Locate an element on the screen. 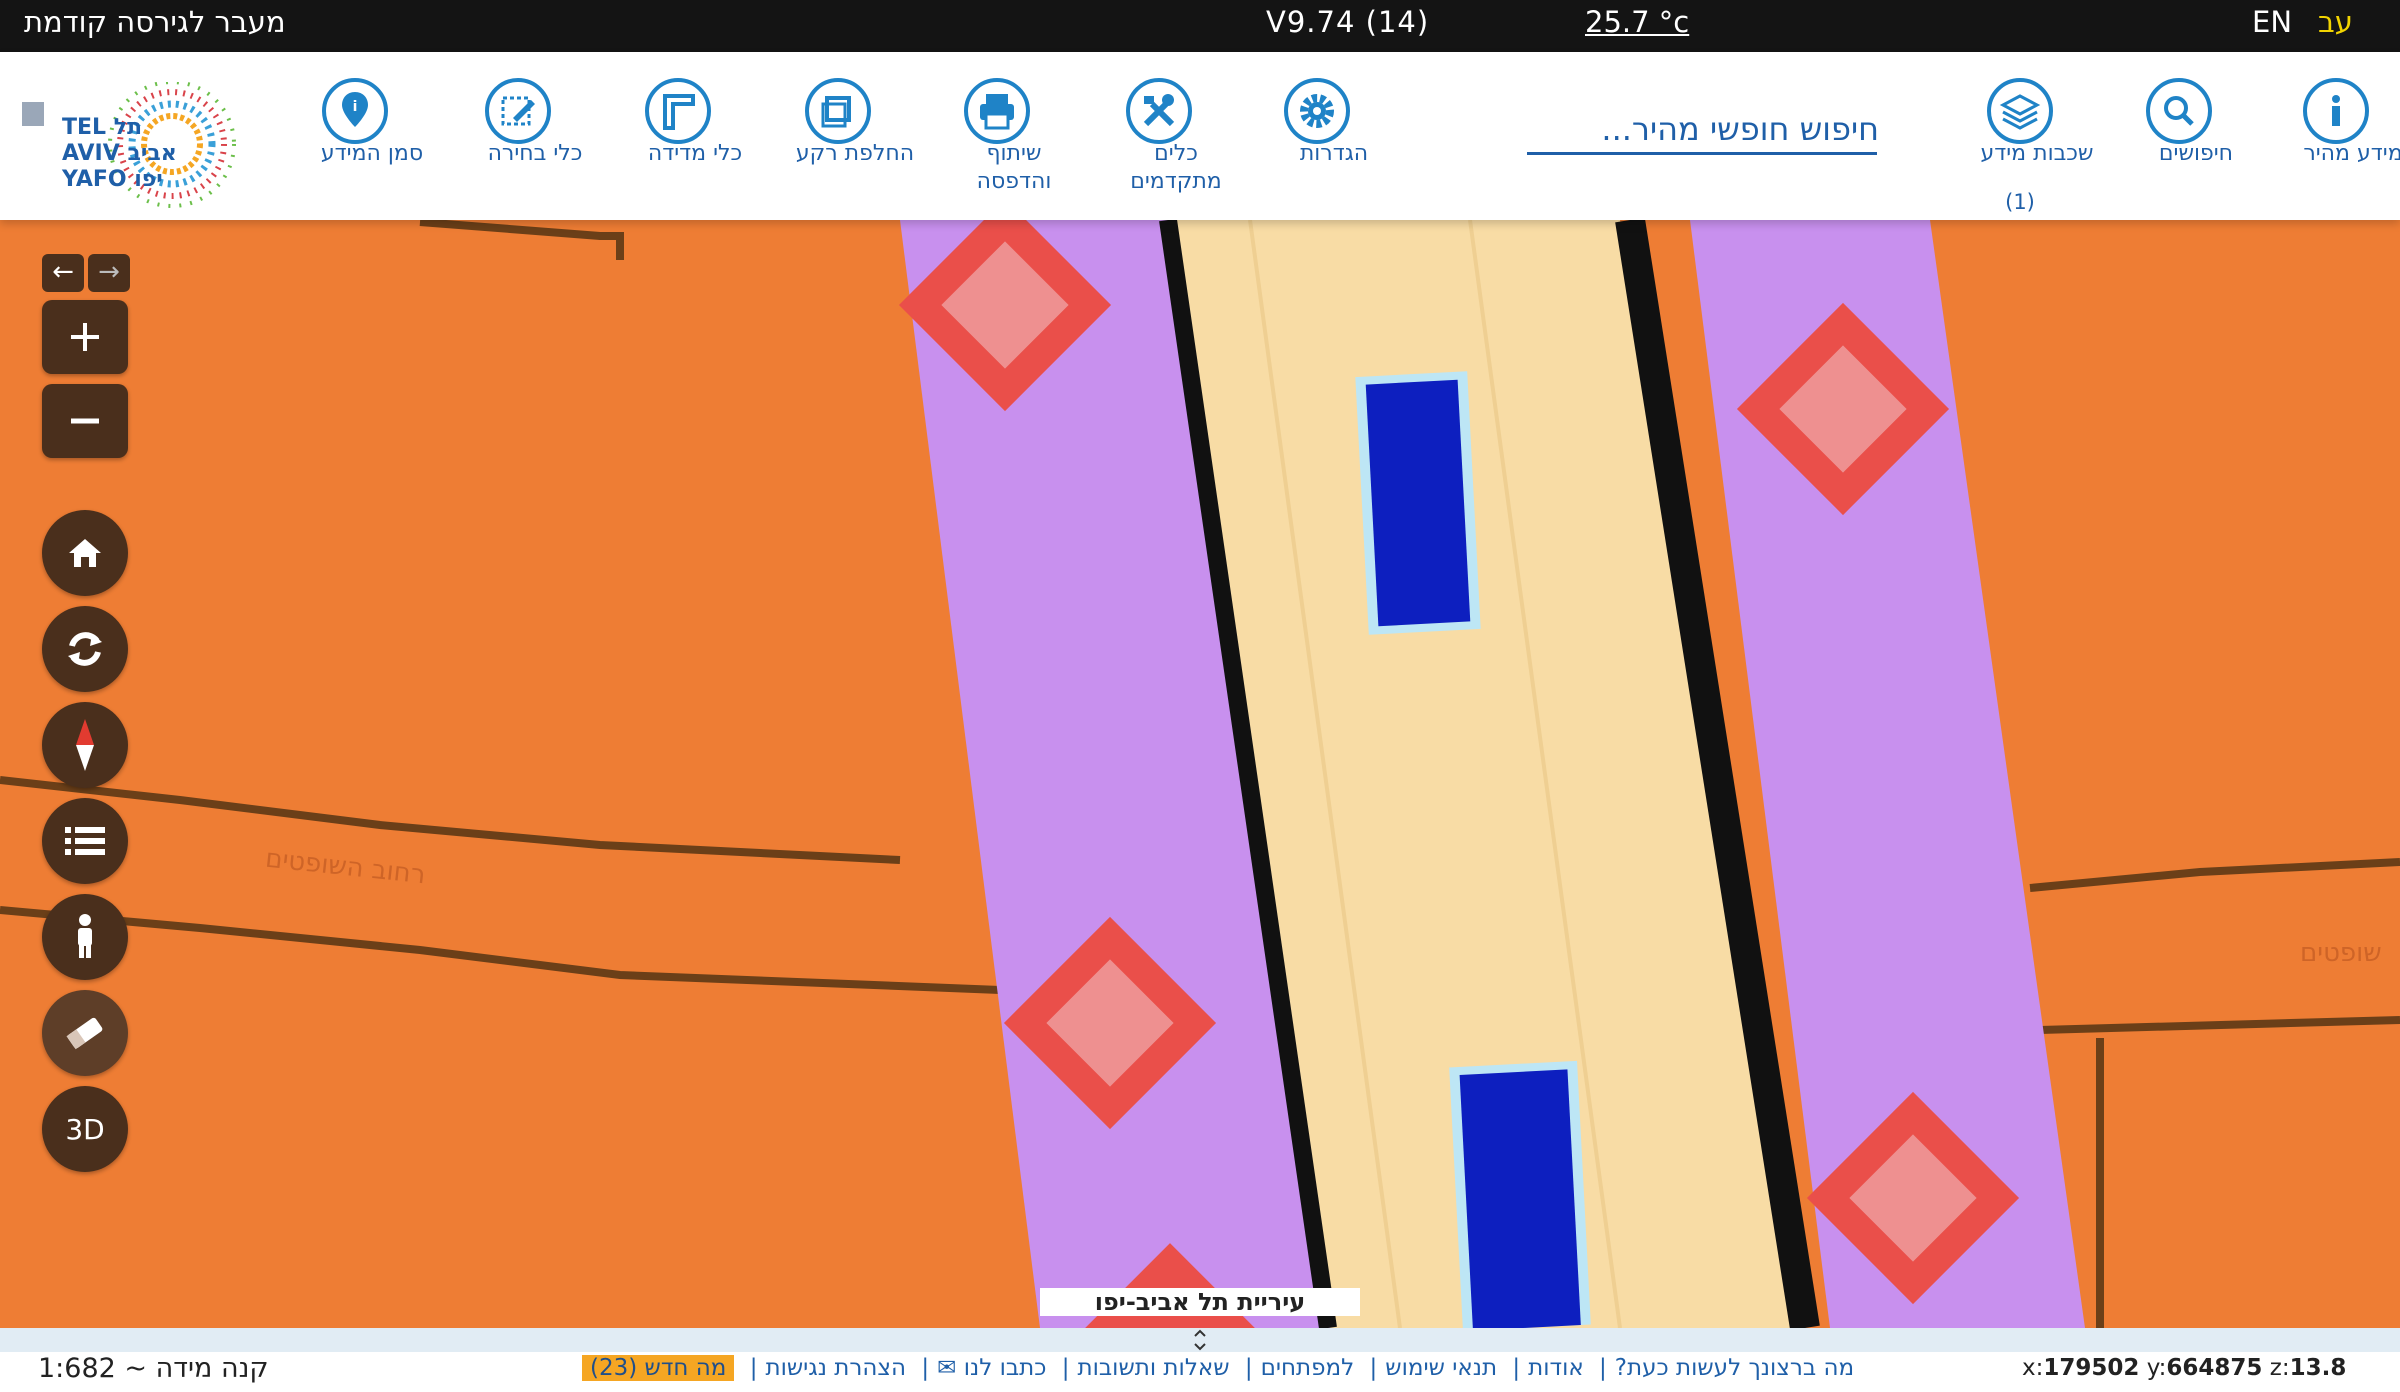 The height and width of the screenshot is (1392, 2400). info-icon is located at coordinates (2336, 111).